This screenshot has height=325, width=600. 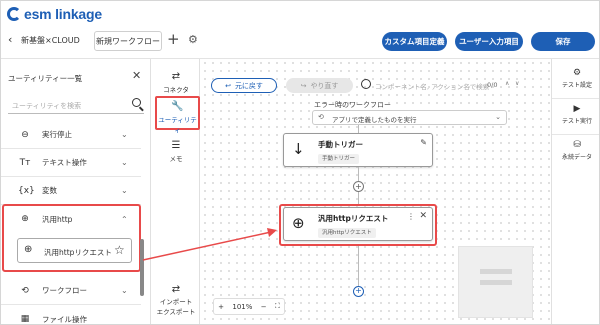 I want to click on arrow-head, so click(x=272, y=232).